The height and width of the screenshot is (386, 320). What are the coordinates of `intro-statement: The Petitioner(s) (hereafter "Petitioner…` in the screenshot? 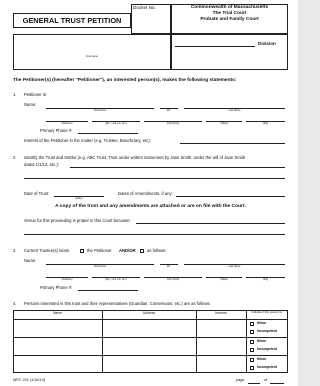 It's located at (125, 80).